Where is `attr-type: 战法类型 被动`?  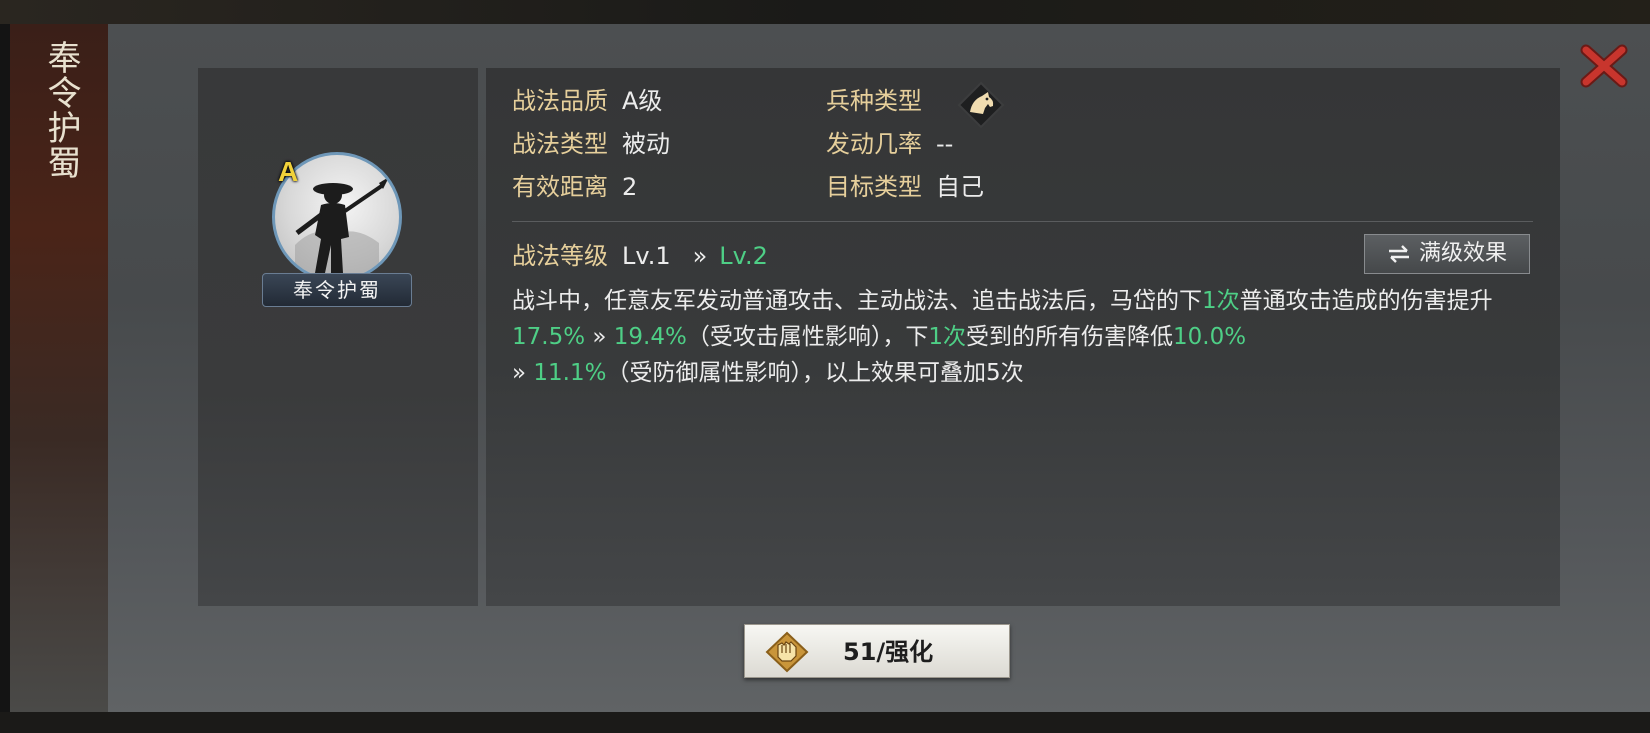 attr-type: 战法类型 被动 is located at coordinates (591, 144).